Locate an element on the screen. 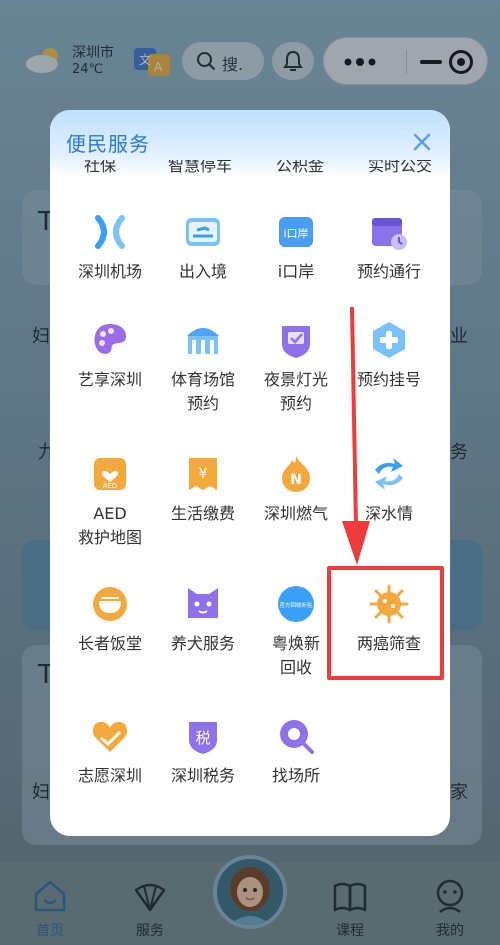 Image resolution: width=500 pixels, height=945 pixels. service-item-volunteer: 志愿深圳 is located at coordinates (110, 752).